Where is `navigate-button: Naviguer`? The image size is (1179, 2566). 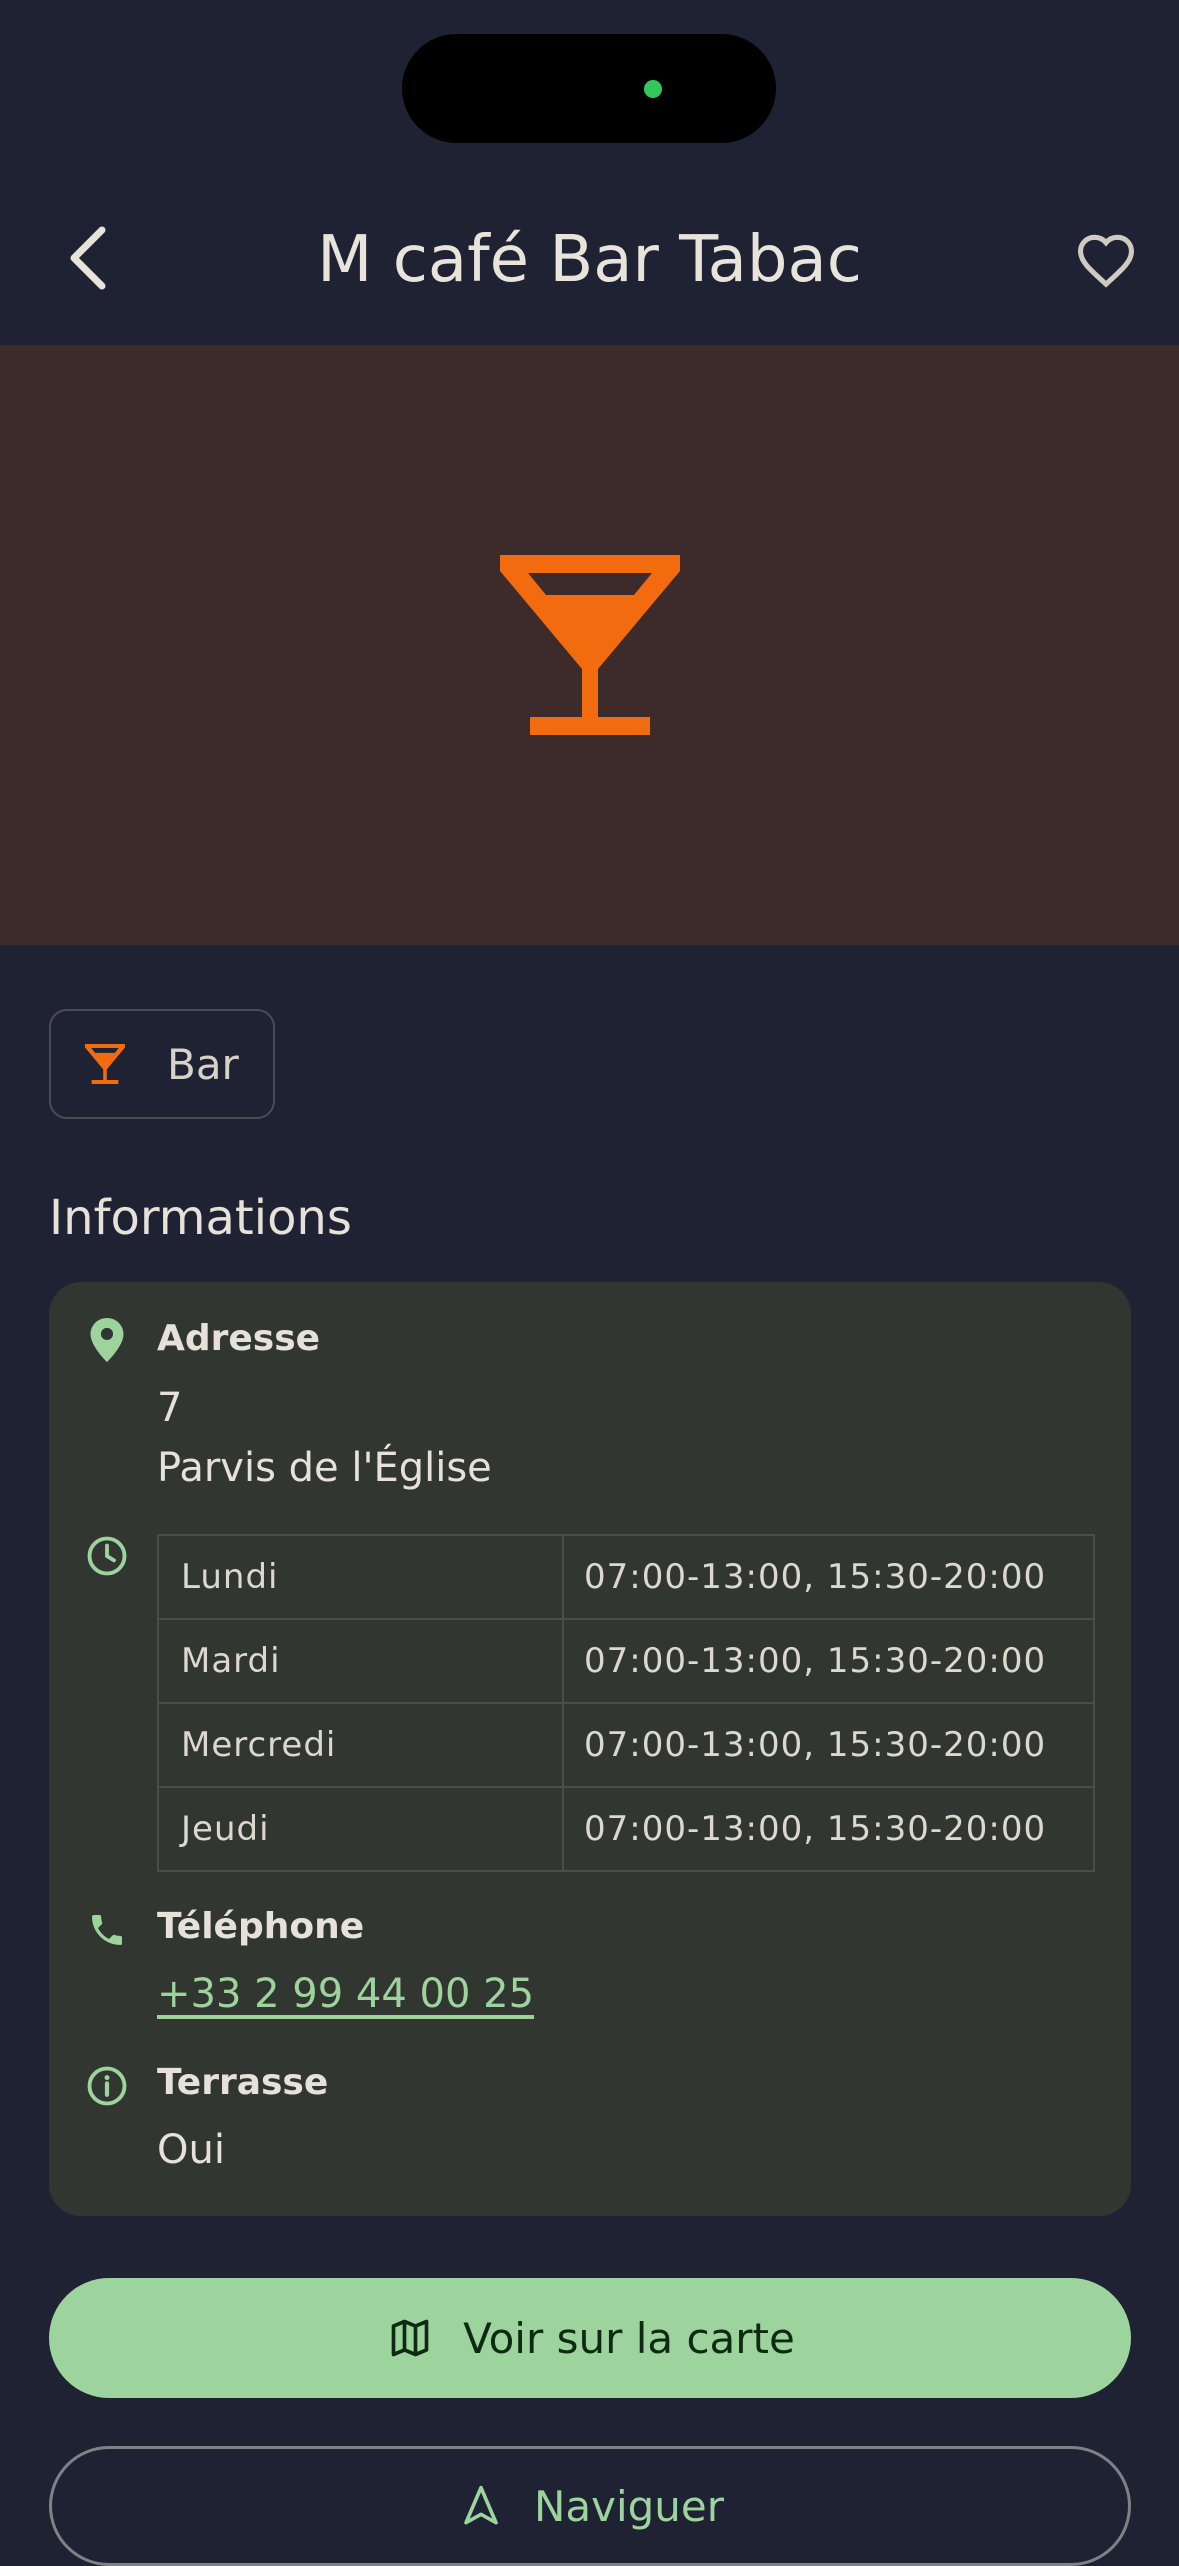
navigate-button: Naviguer is located at coordinates (590, 2506).